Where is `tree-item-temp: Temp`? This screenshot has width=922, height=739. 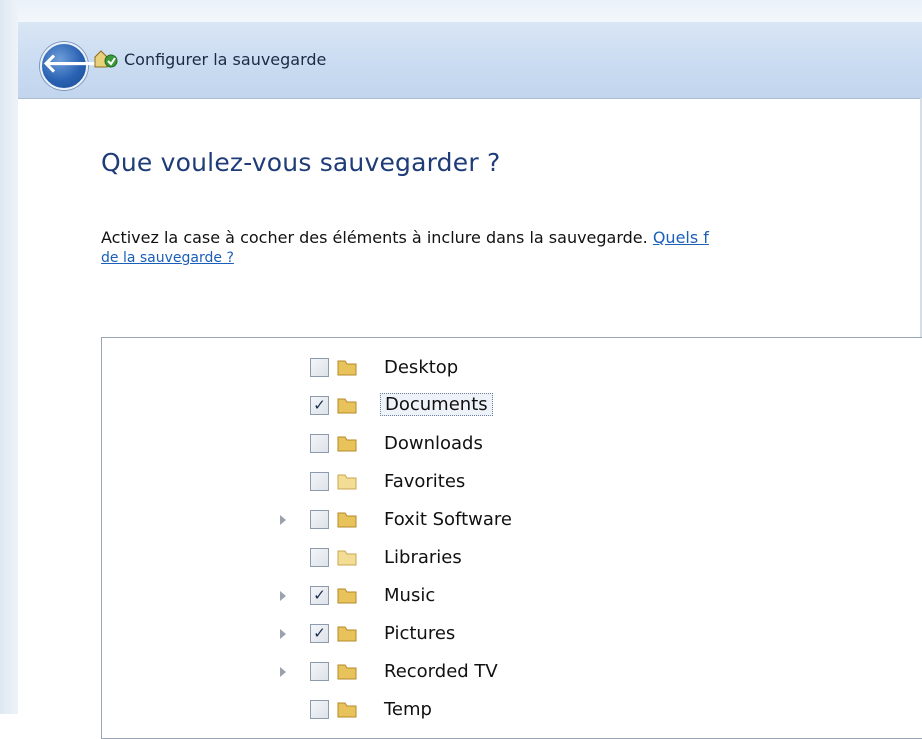
tree-item-temp: Temp is located at coordinates (402, 711).